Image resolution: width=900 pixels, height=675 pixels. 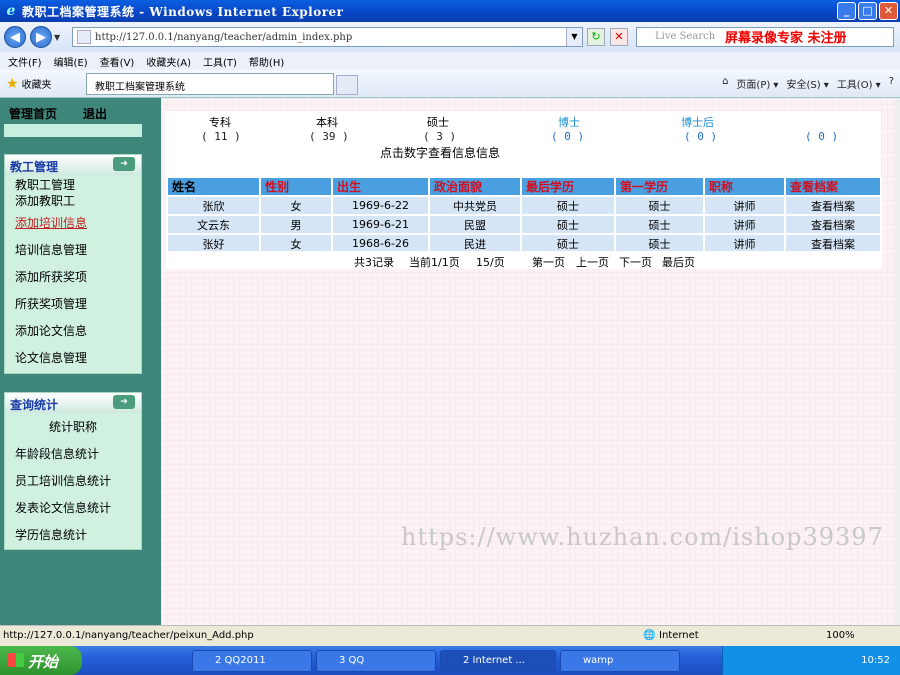 What do you see at coordinates (380, 205) in the screenshot?
I see `cell-birth: 1969-6-22` at bounding box center [380, 205].